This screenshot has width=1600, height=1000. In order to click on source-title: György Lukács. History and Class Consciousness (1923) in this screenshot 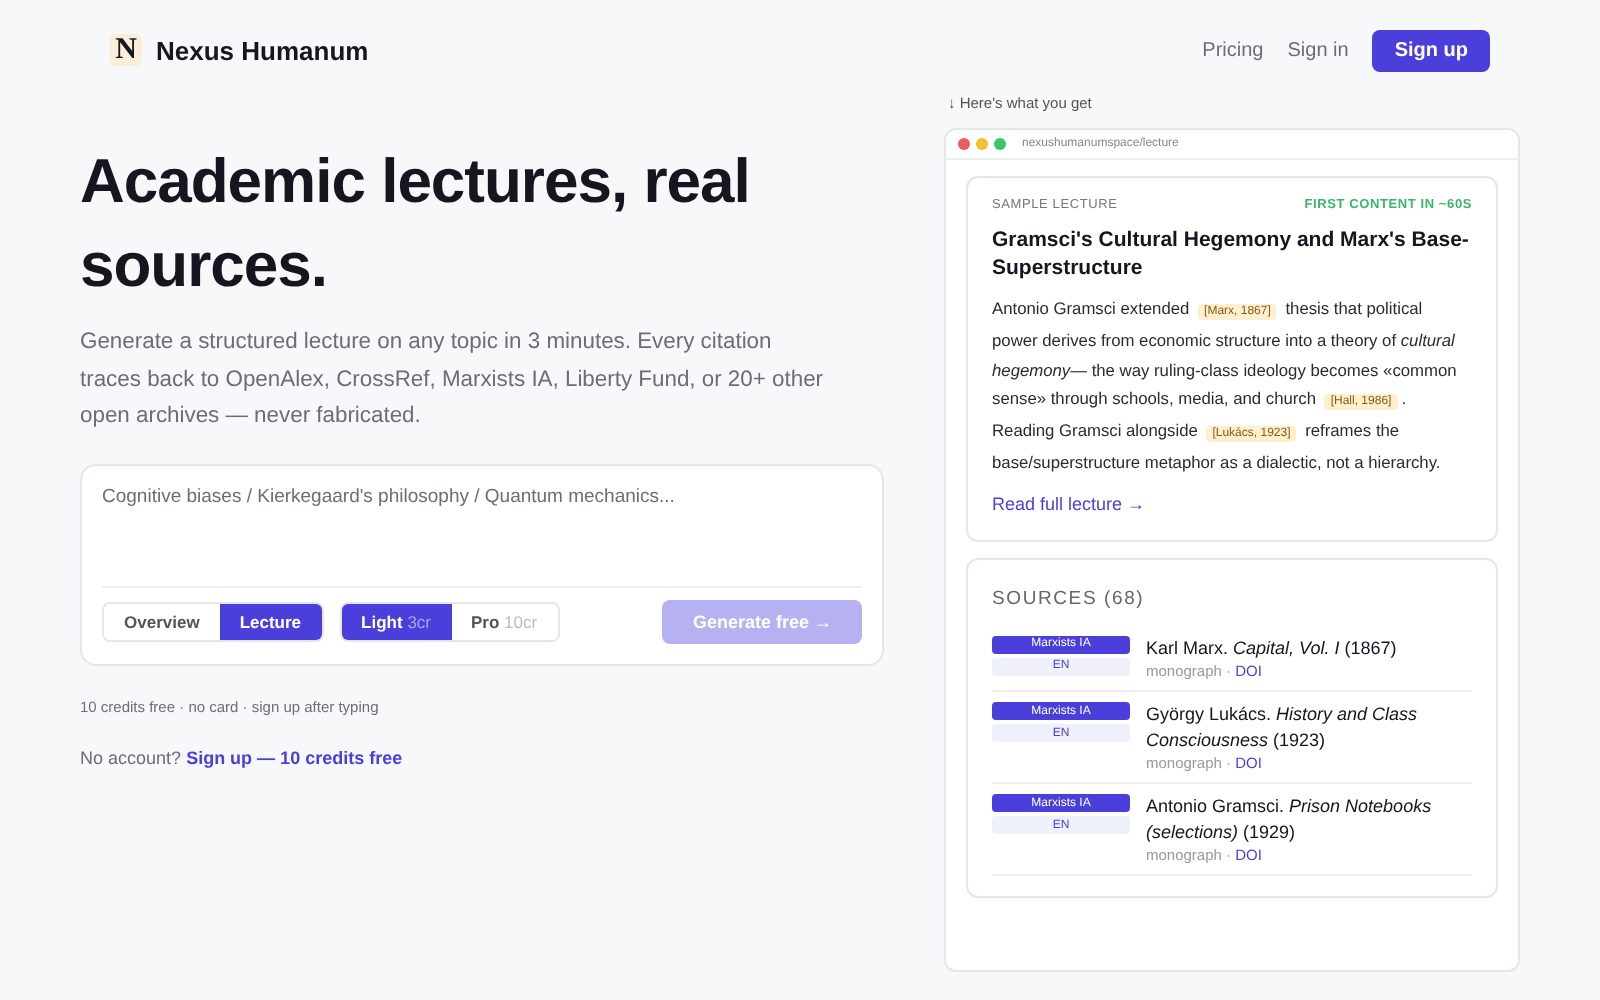, I will do `click(1283, 727)`.